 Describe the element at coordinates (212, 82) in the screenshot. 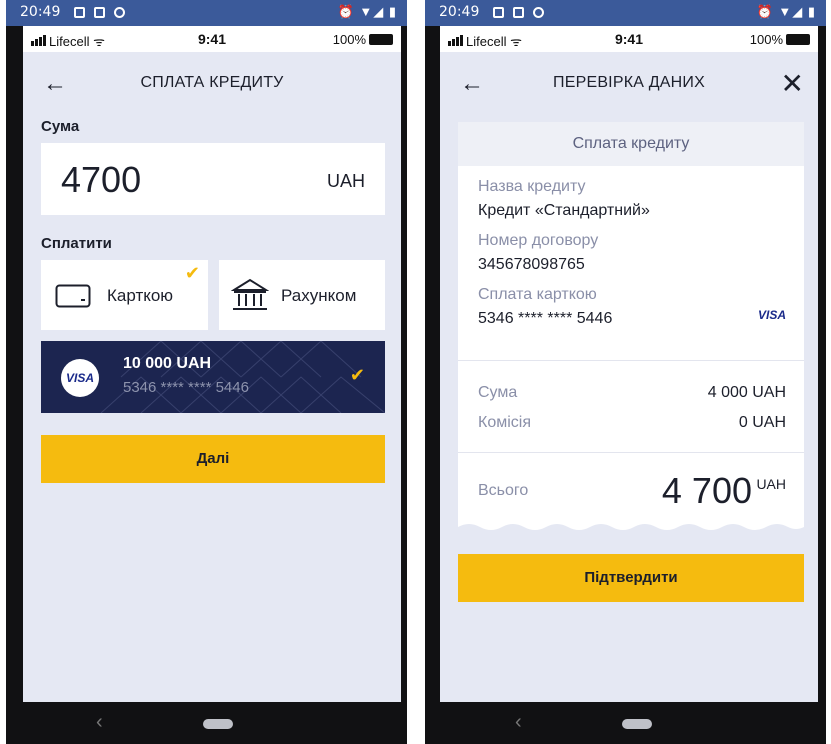

I see `page-title: СПЛАТА КРЕДИТУ` at that location.